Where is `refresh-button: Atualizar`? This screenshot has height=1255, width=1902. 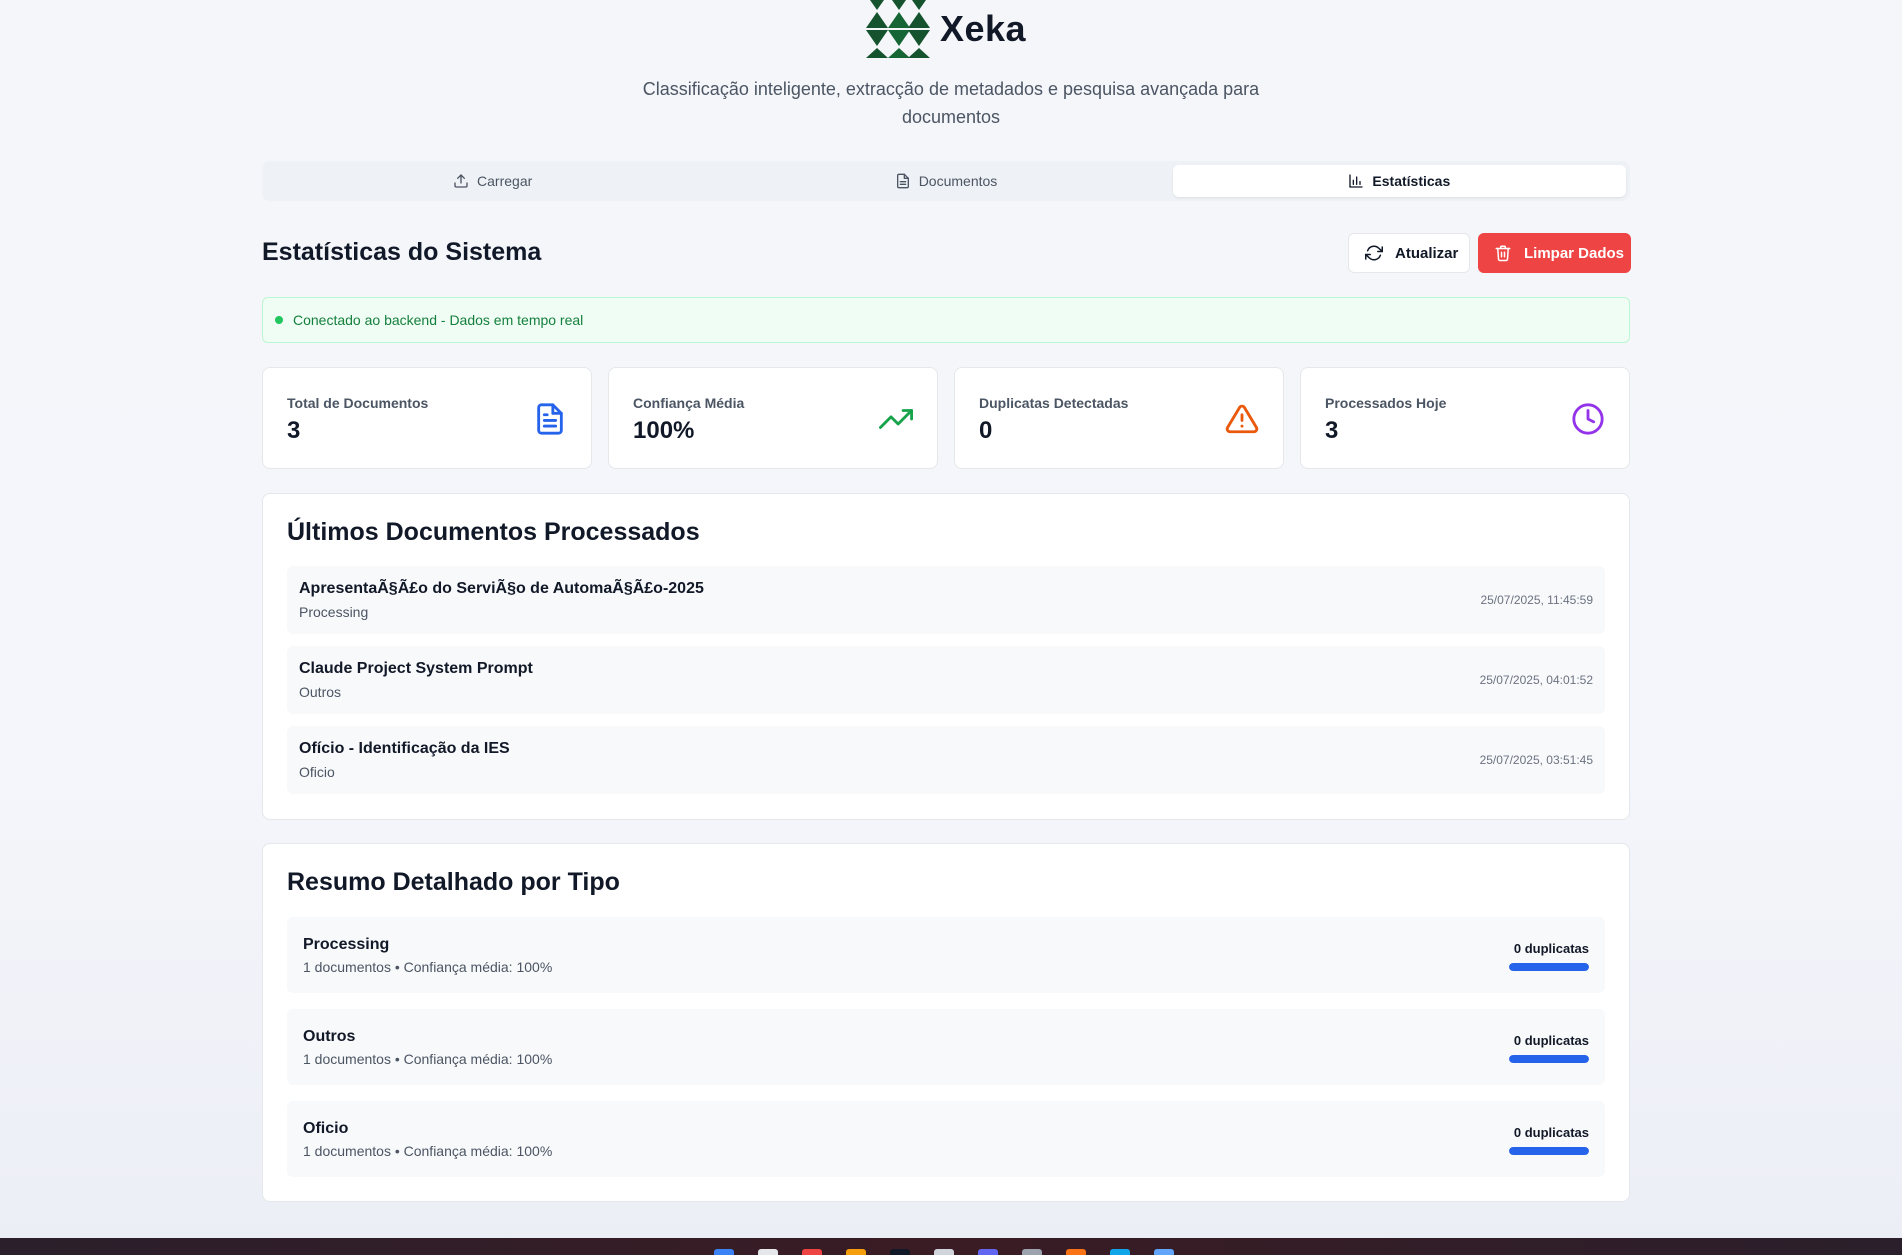
refresh-button: Atualizar is located at coordinates (1409, 253).